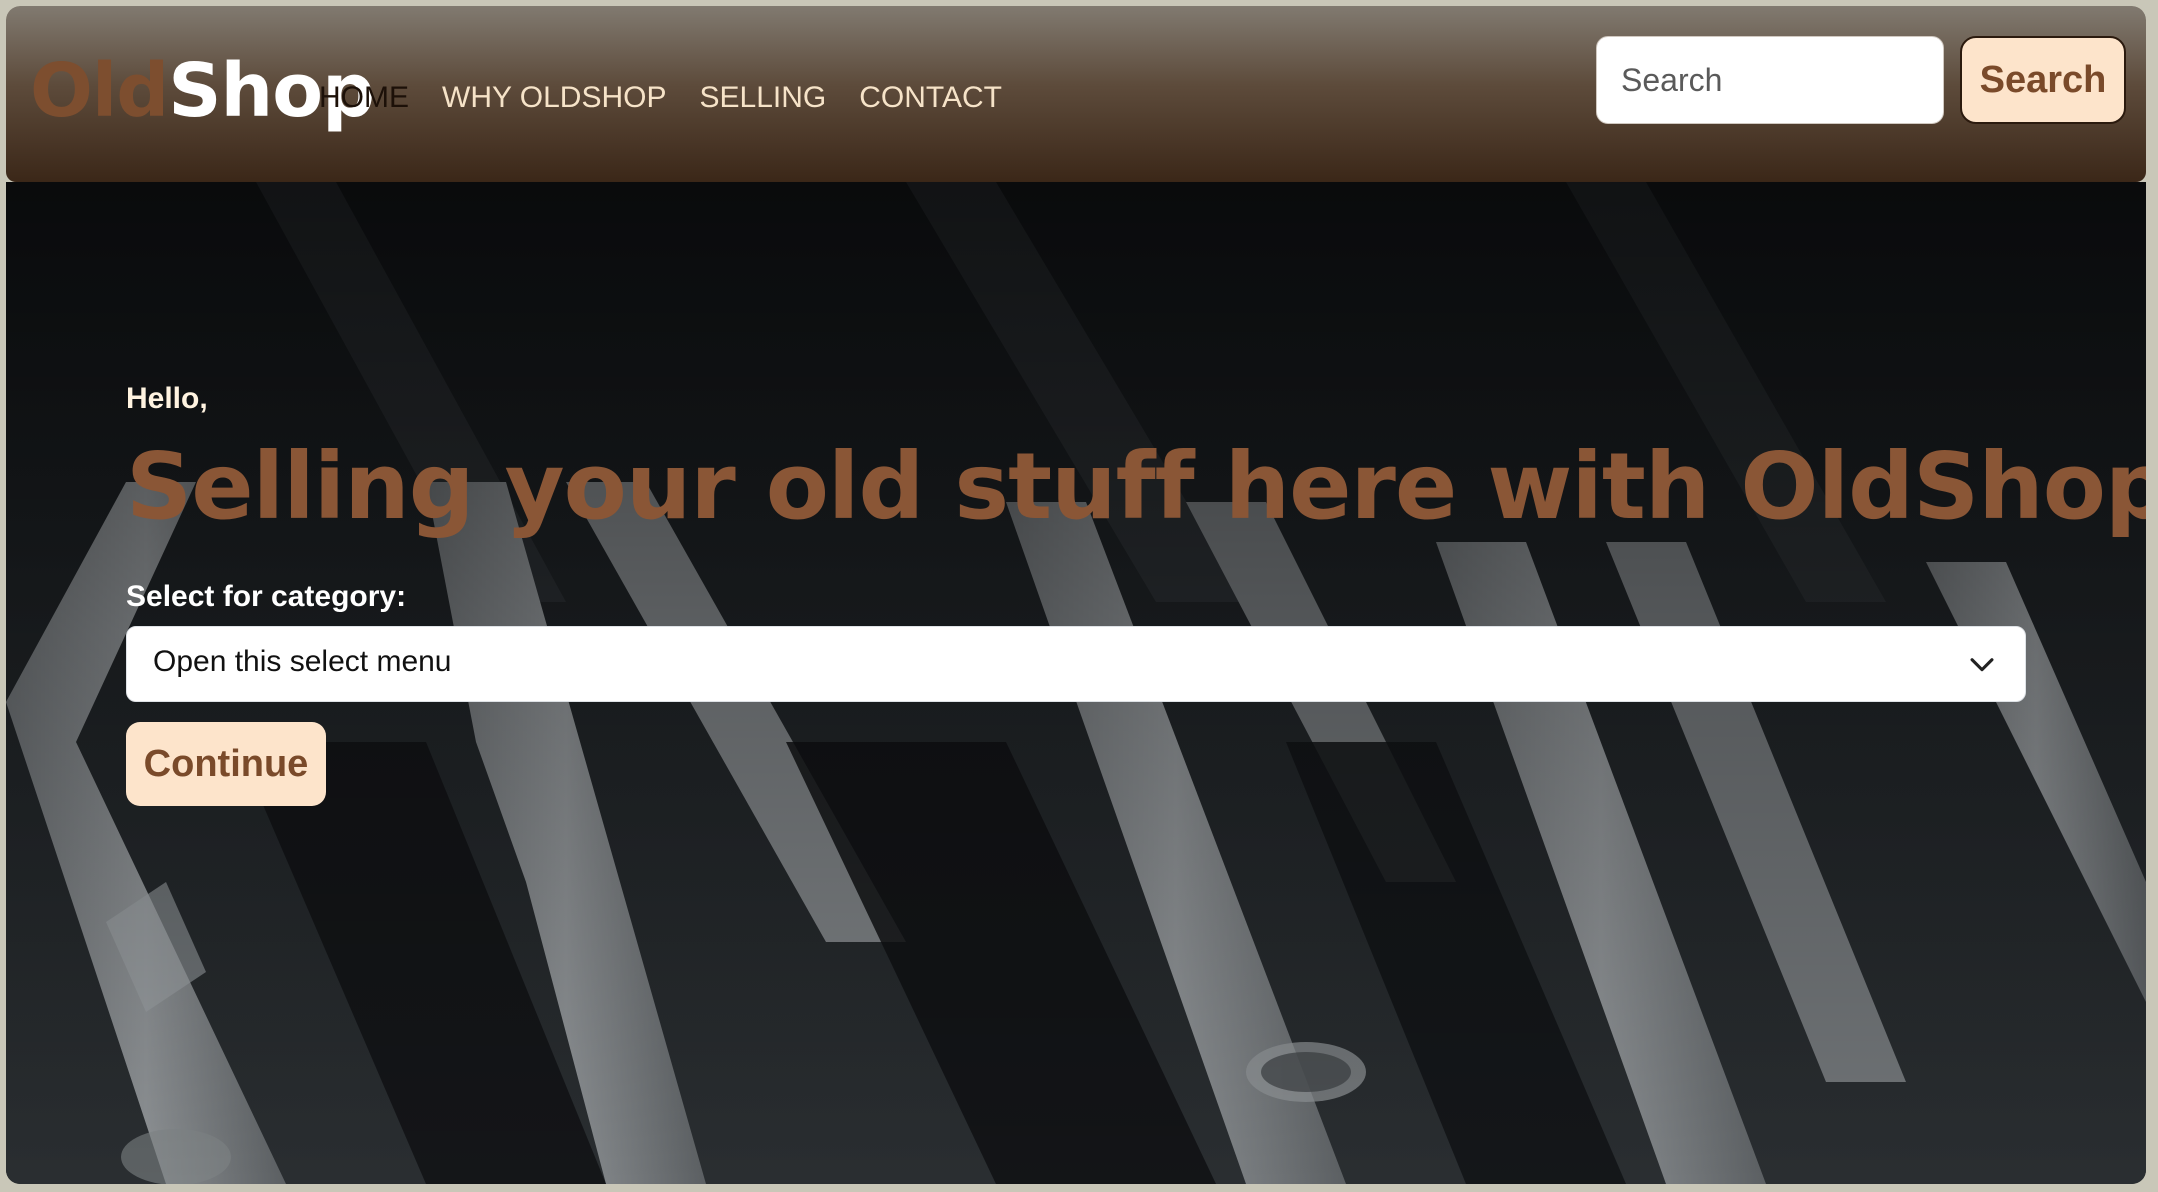 This screenshot has width=2158, height=1192. I want to click on category-label: Select for category:, so click(266, 596).